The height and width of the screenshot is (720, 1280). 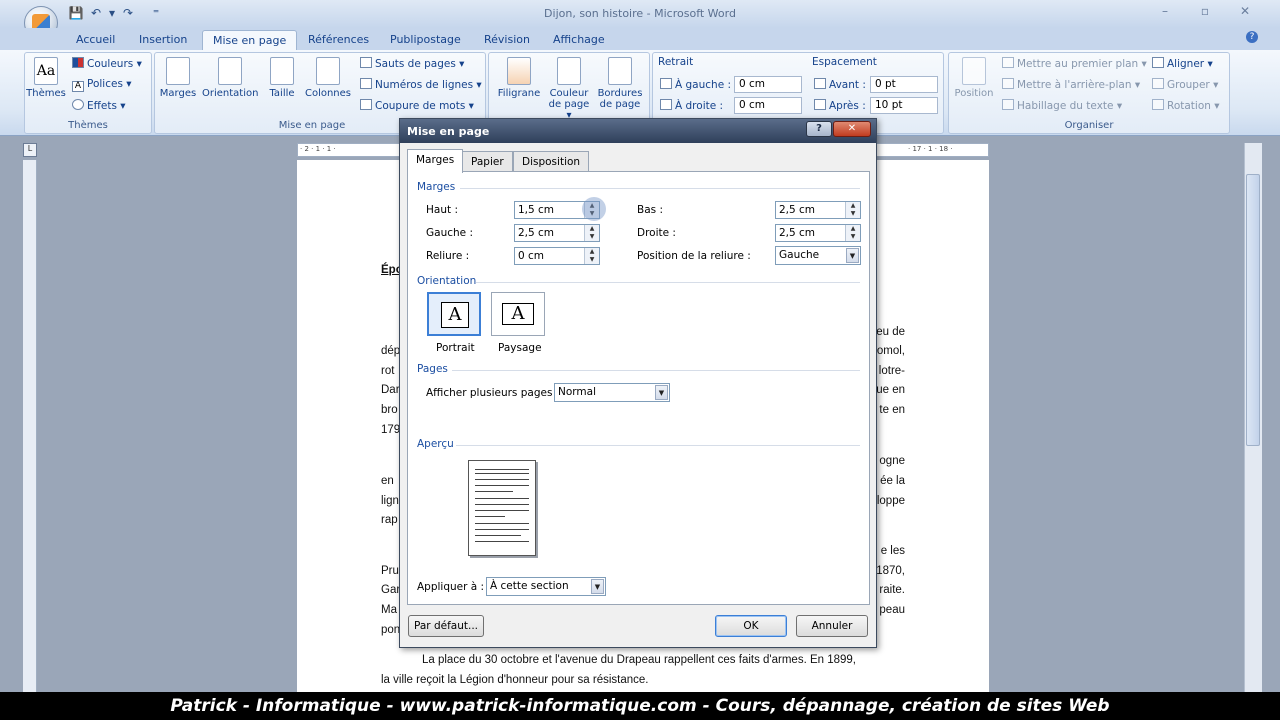 What do you see at coordinates (531, 256) in the screenshot?
I see `reliure-value: 0 cm` at bounding box center [531, 256].